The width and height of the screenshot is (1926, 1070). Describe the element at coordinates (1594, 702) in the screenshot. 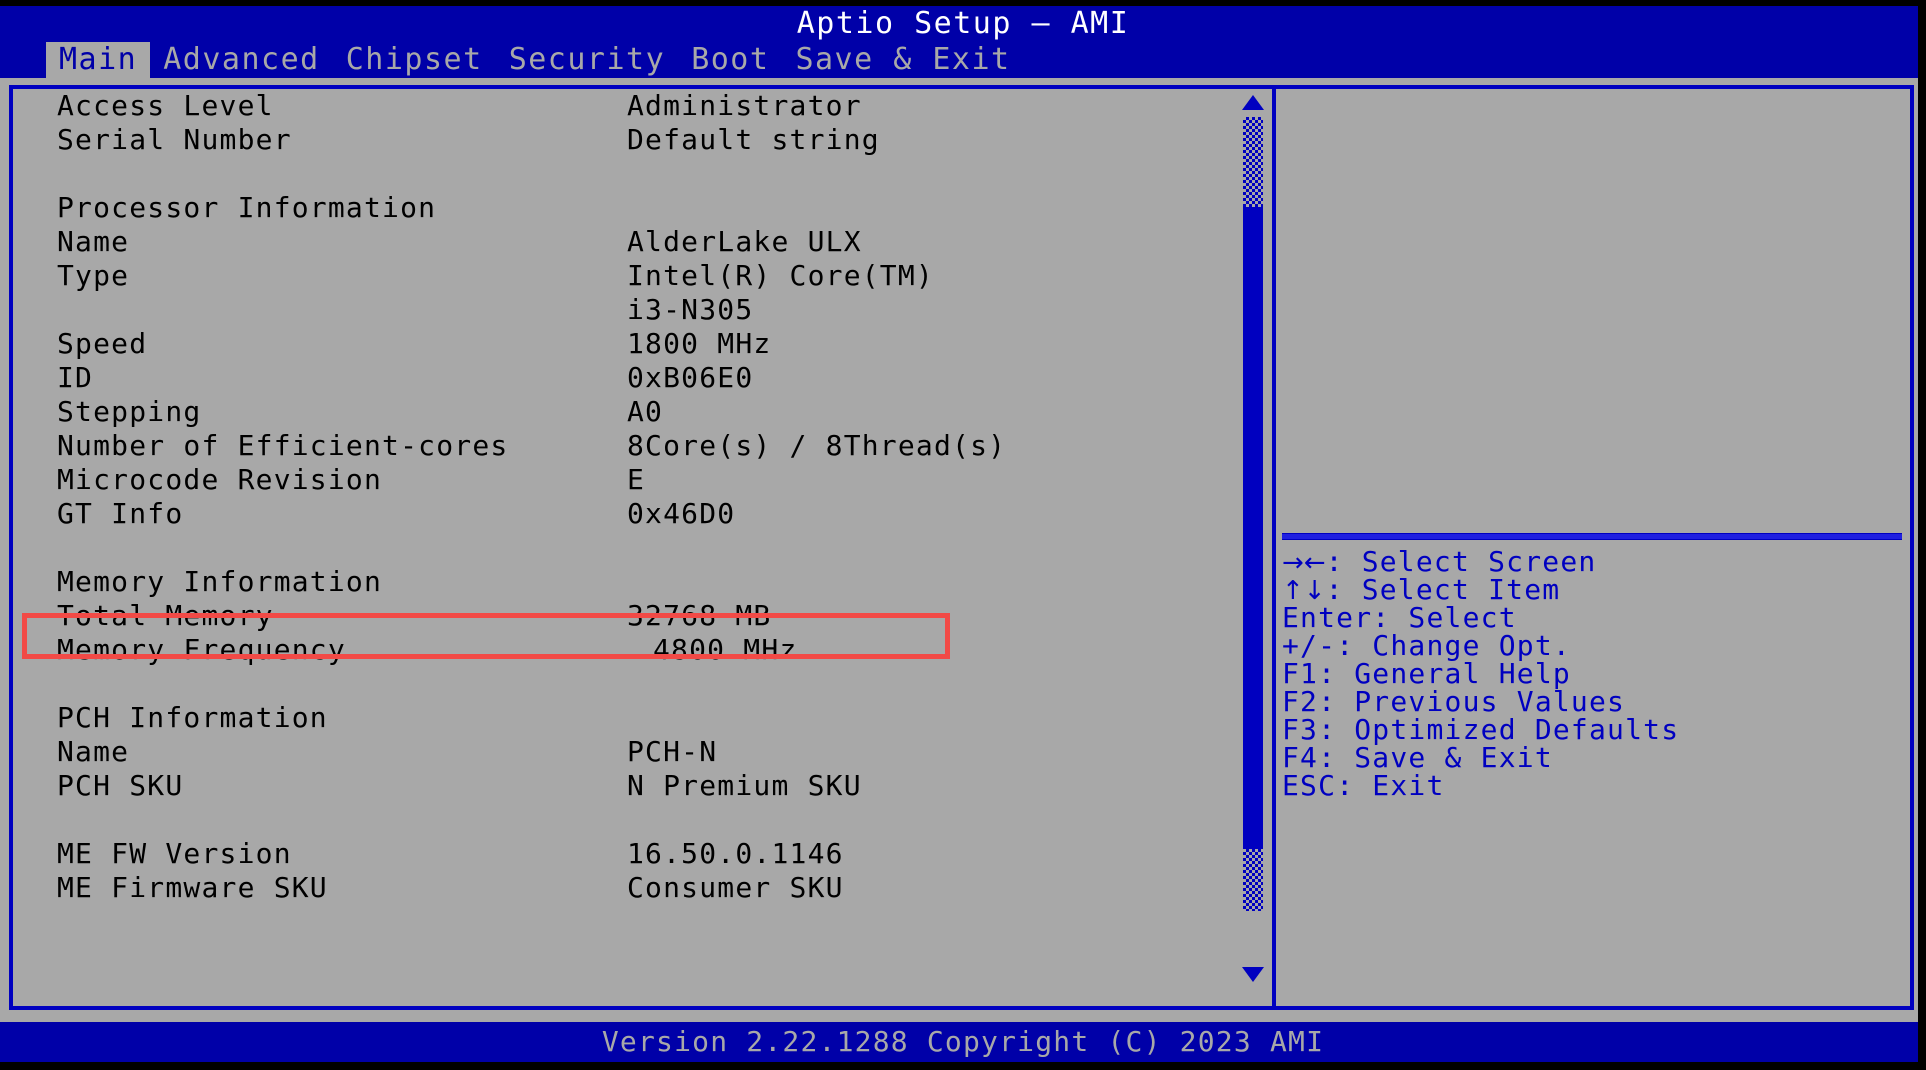

I see `help-key-line: F2: Previous Values` at that location.